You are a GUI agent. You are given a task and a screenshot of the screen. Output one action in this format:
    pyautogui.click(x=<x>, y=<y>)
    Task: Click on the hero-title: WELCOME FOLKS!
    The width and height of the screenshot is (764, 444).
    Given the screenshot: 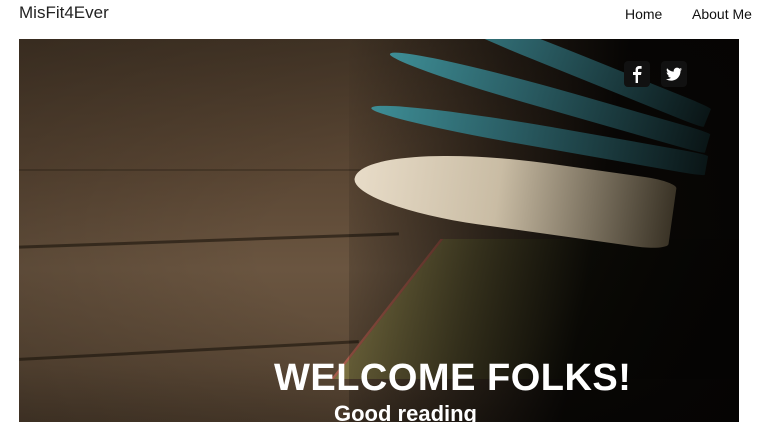 What is the action you would take?
    pyautogui.click(x=453, y=378)
    